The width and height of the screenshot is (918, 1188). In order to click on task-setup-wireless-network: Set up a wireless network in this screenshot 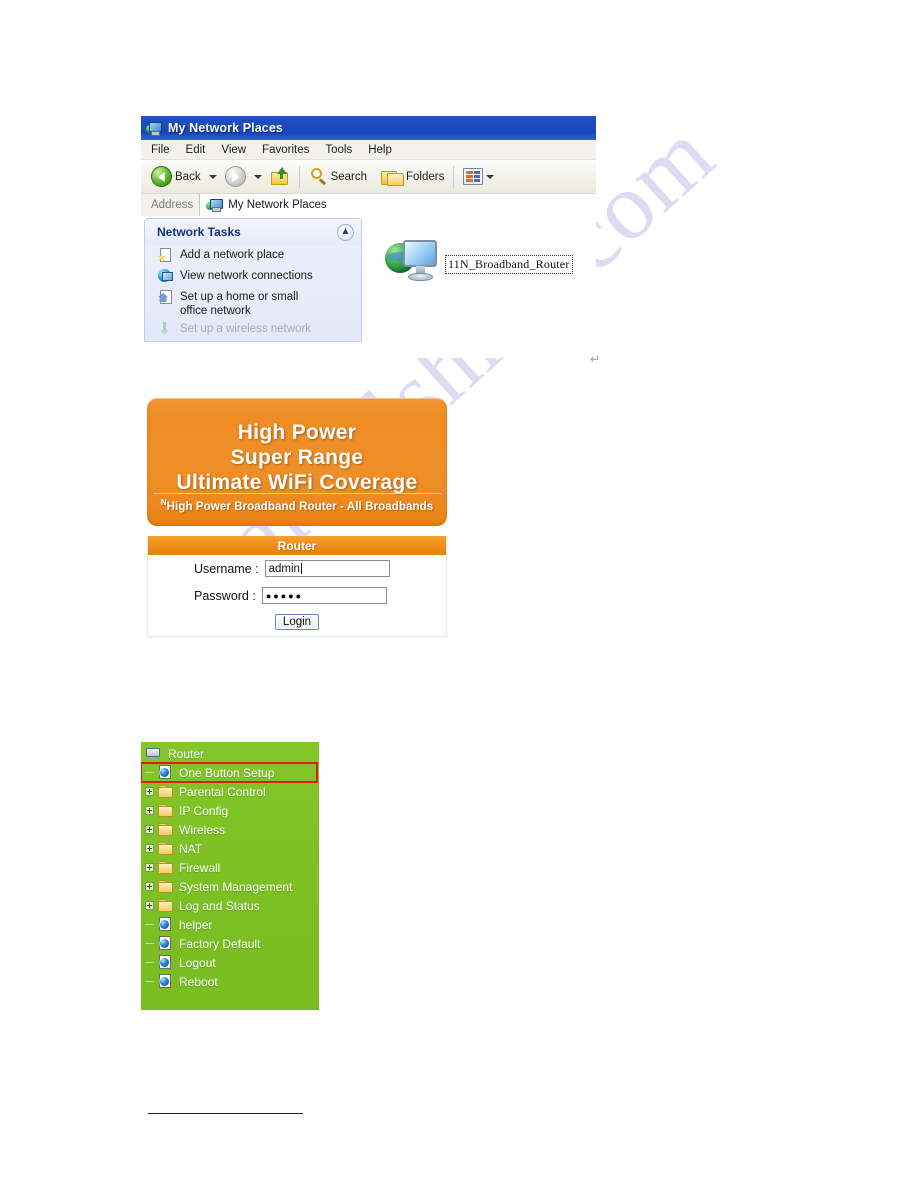, I will do `click(253, 329)`.